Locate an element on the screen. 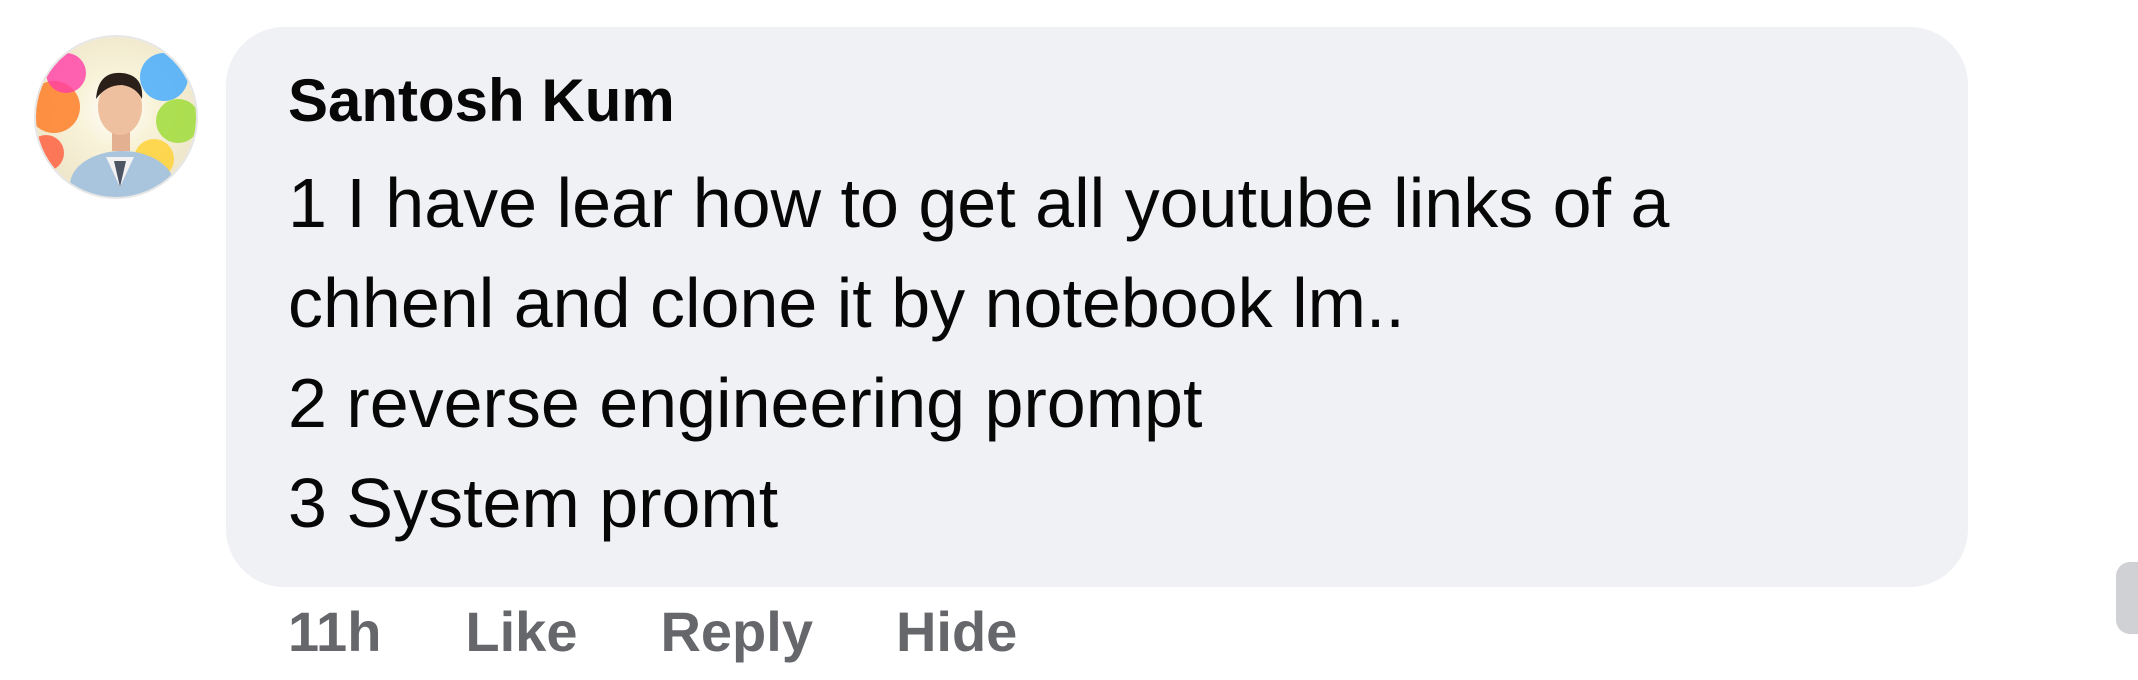 The height and width of the screenshot is (680, 2138). reply-button: Reply is located at coordinates (736, 632).